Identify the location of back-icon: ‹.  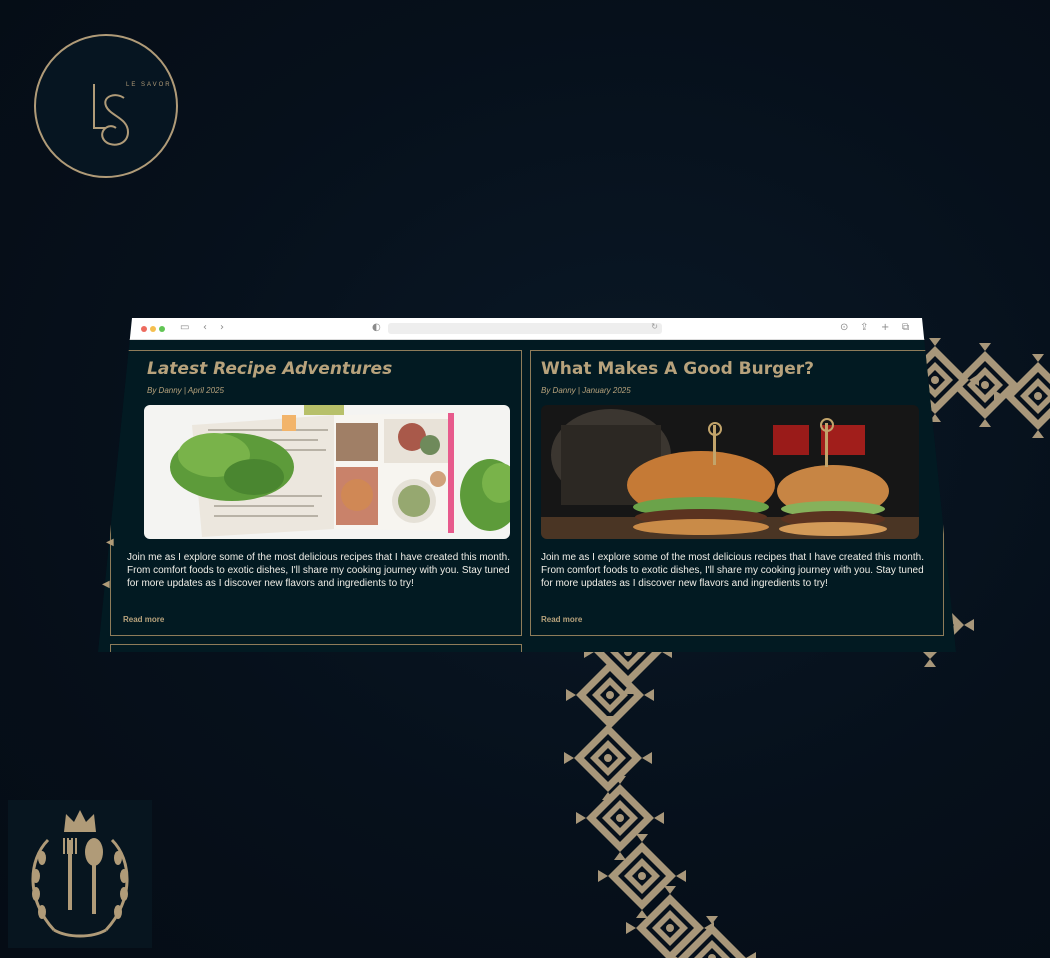
(205, 328).